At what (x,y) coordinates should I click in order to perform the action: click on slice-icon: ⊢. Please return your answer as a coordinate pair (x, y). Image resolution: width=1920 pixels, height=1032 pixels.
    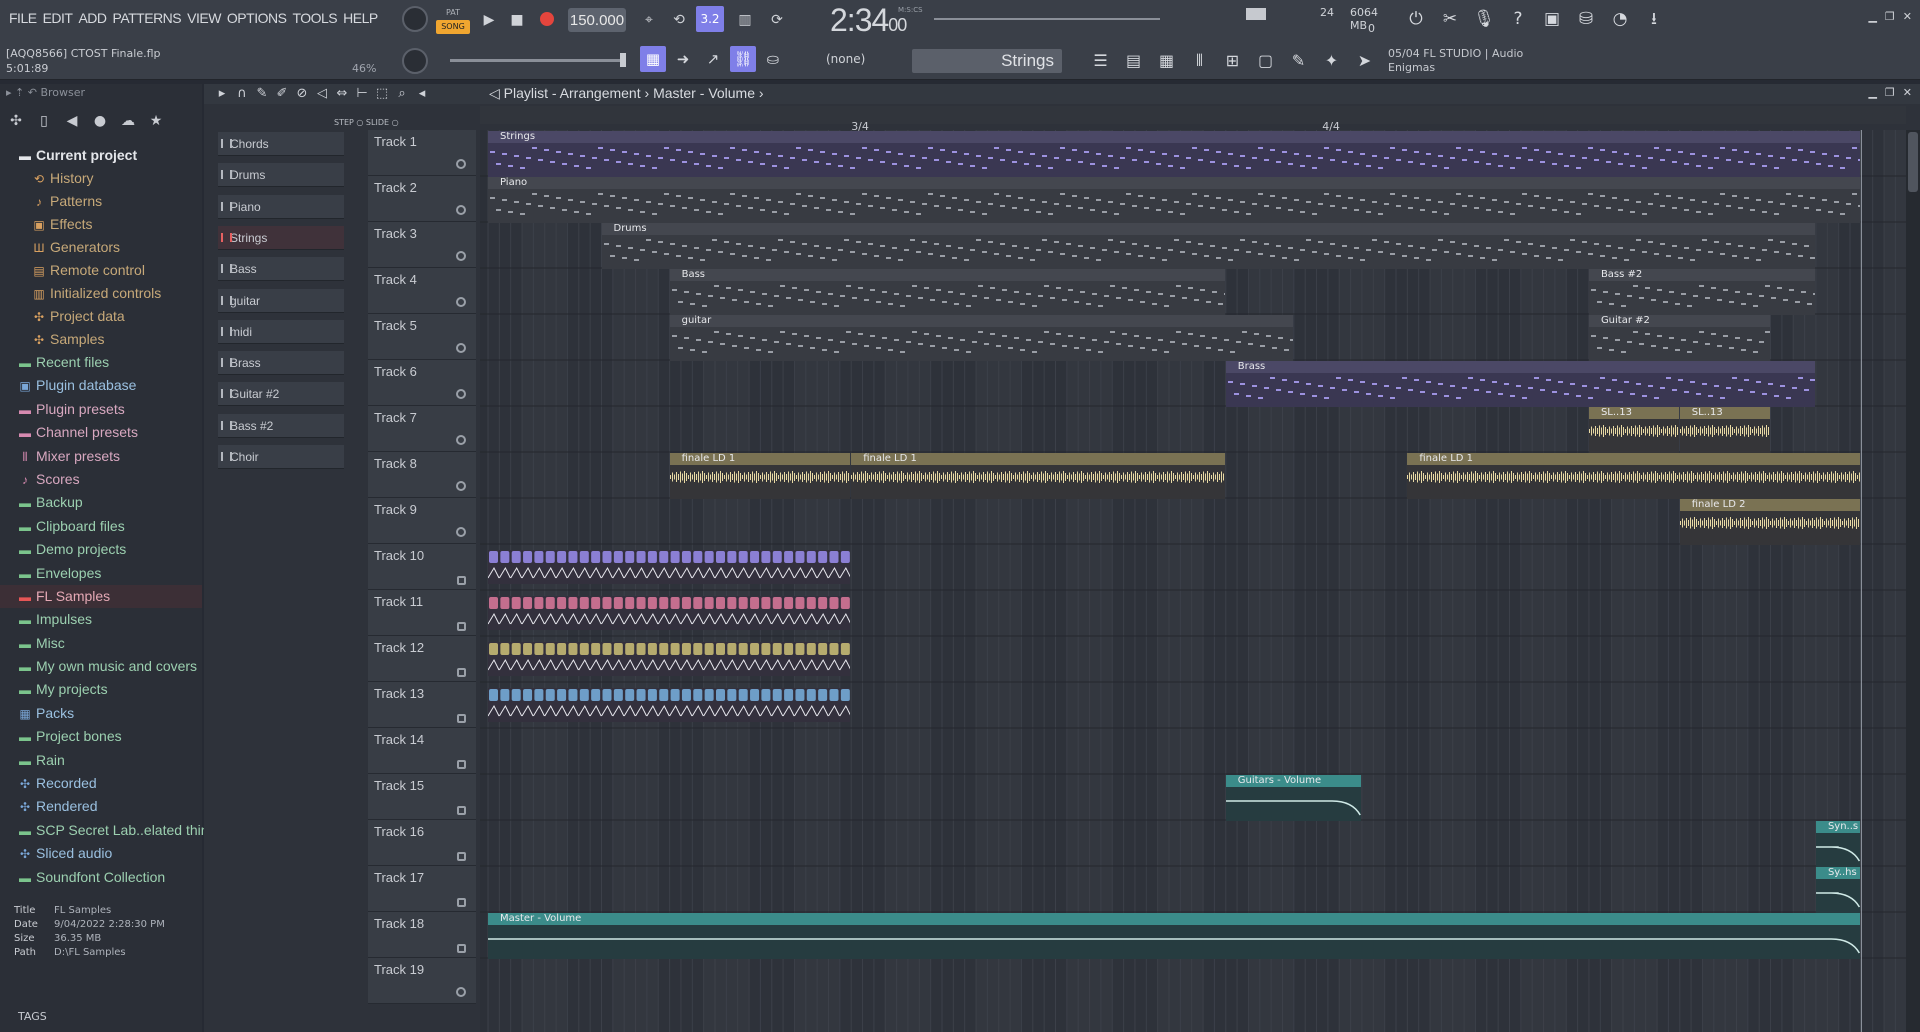
    Looking at the image, I should click on (362, 93).